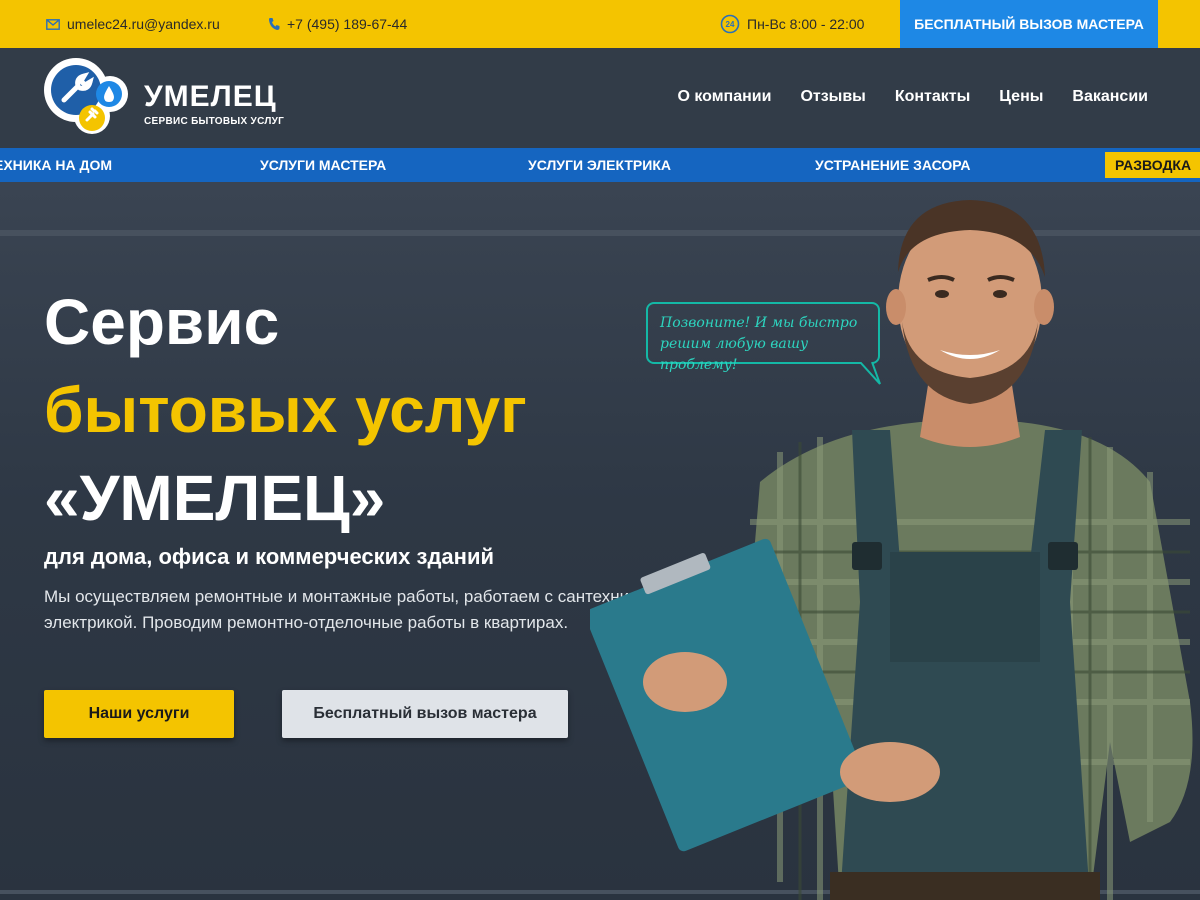 The height and width of the screenshot is (900, 1200). Describe the element at coordinates (724, 97) in the screenshot. I see `nav-about: О компании` at that location.